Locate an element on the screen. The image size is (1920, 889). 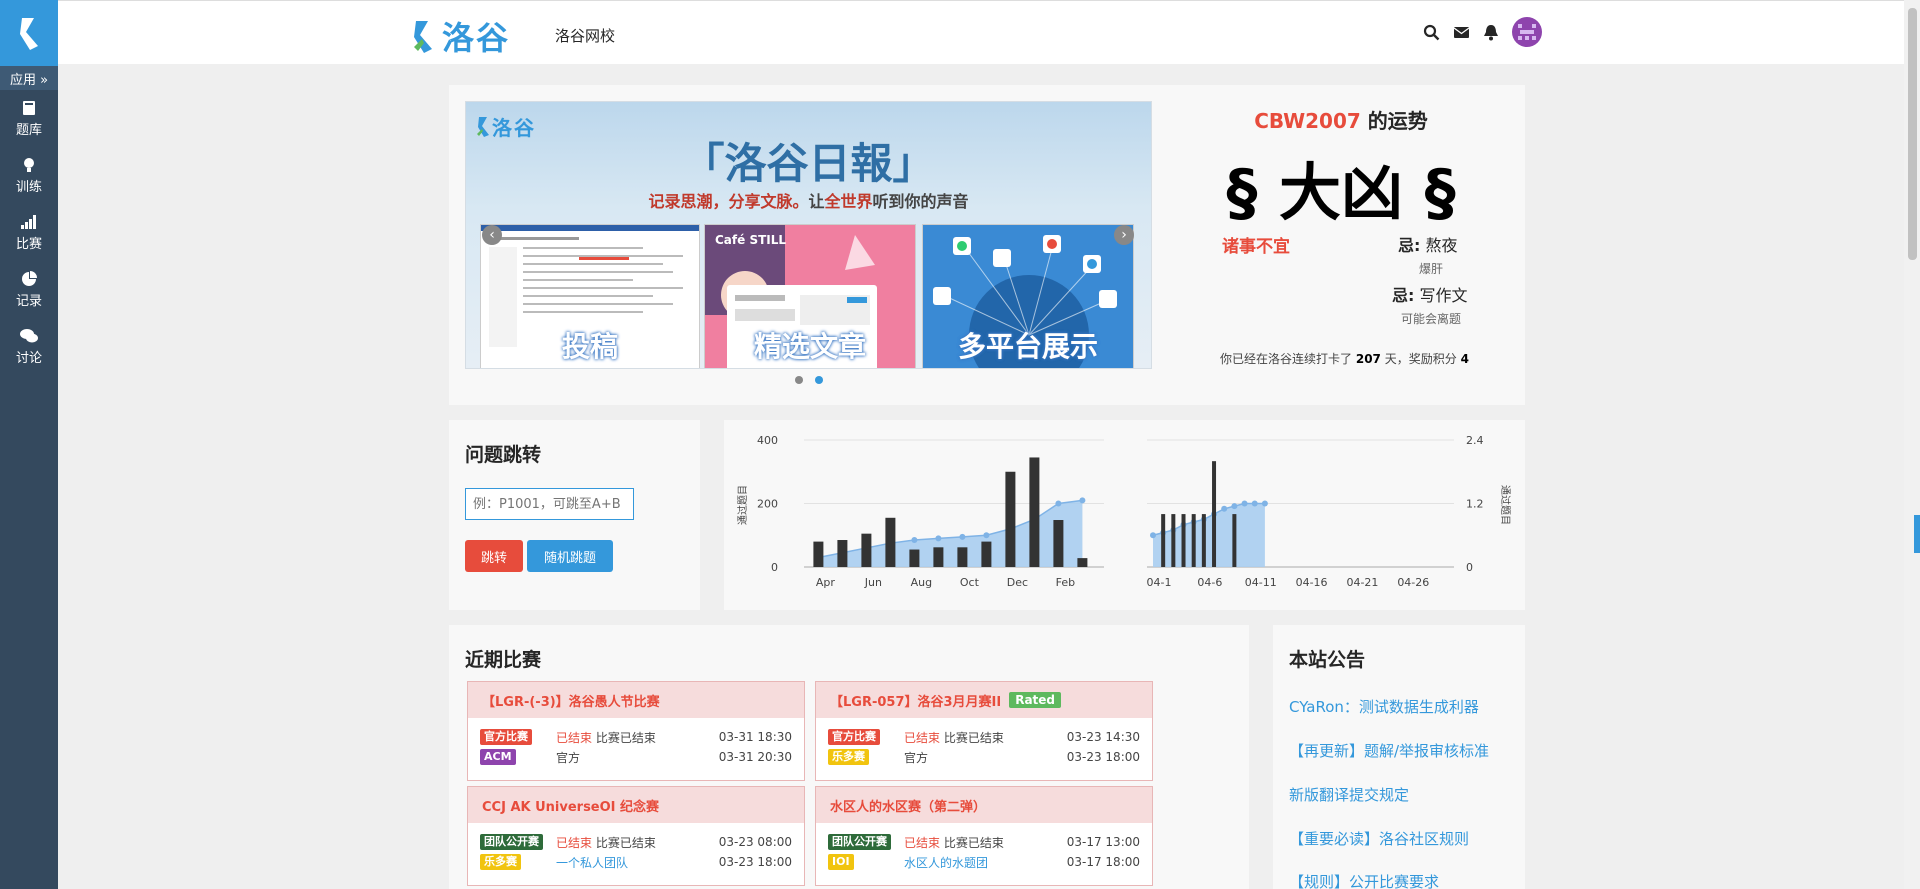
panel-caption: 投稿 is located at coordinates (589, 346).